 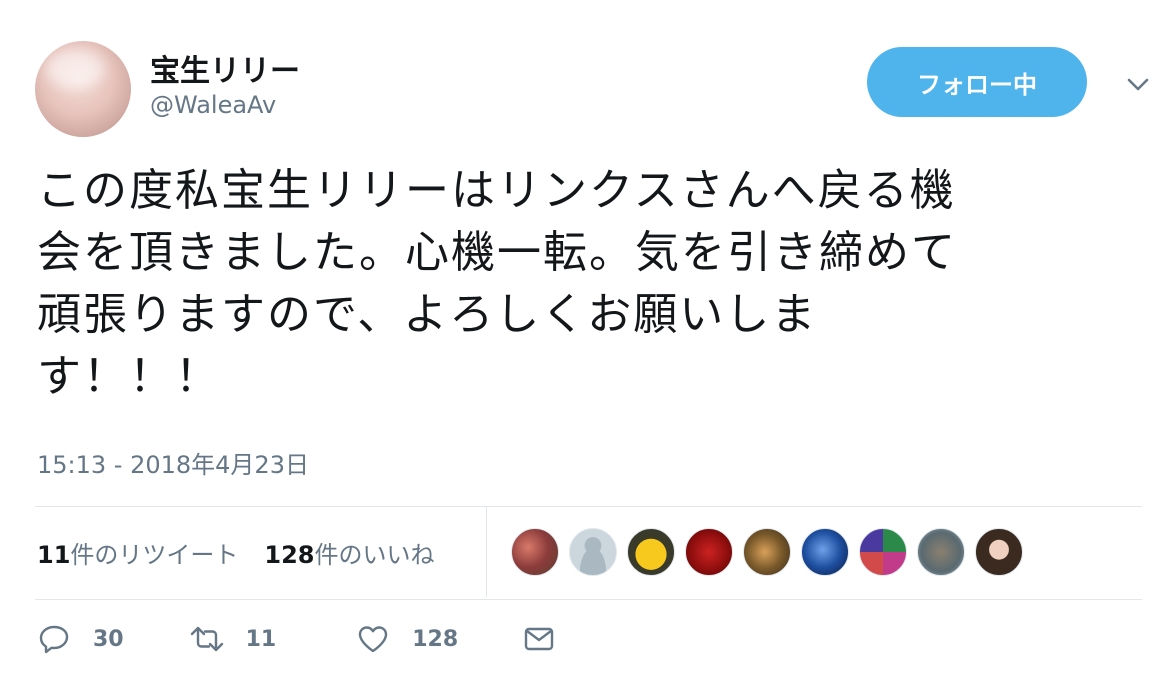 I want to click on direct-message-action, so click(x=539, y=639).